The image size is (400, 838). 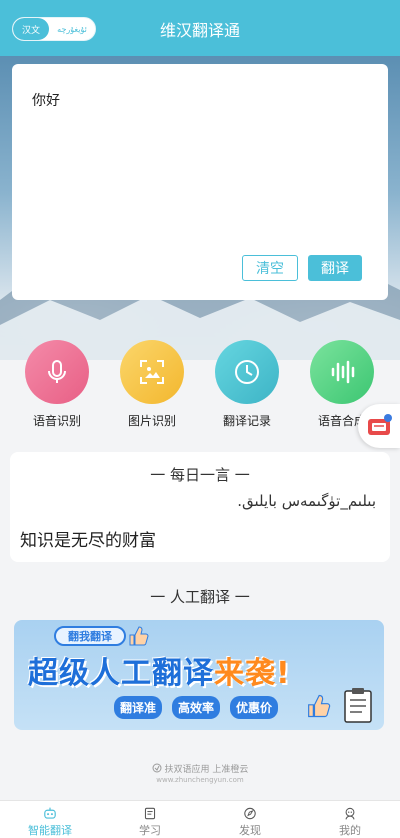 I want to click on banner-pill: 翻译准, so click(x=138, y=707).